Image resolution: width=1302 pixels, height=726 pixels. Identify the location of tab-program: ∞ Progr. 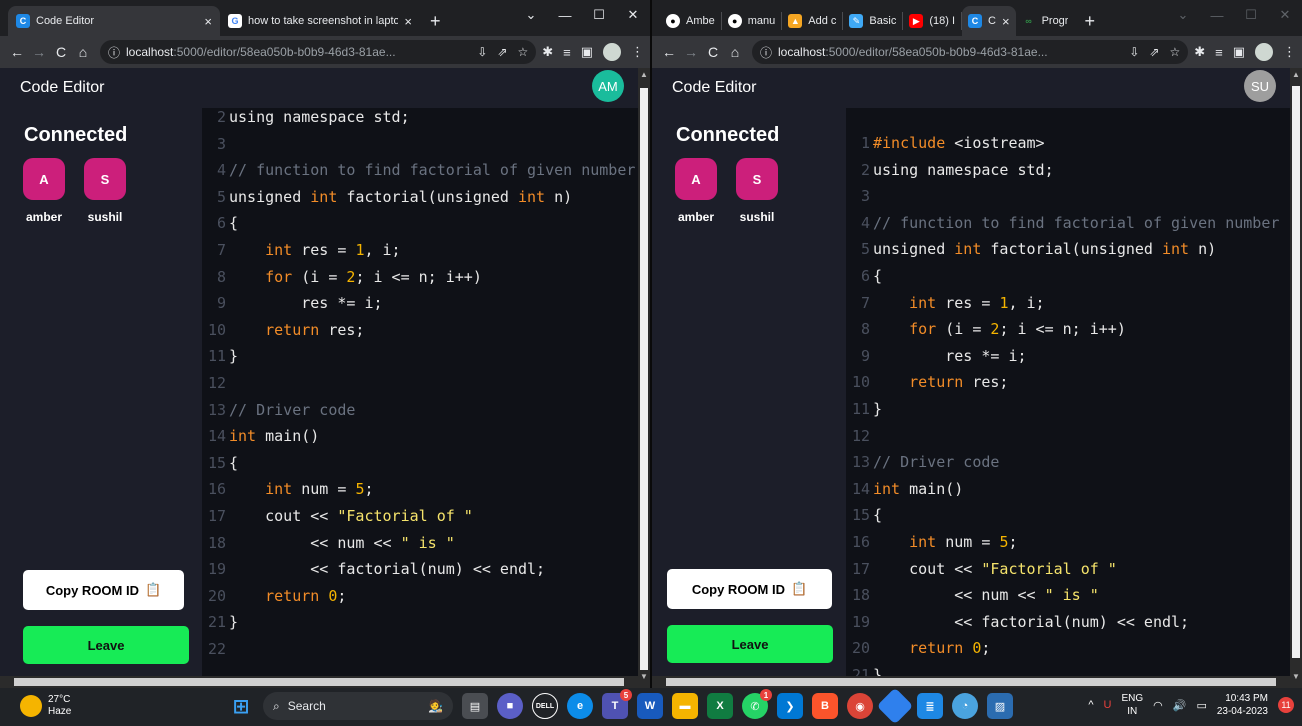
(1045, 21).